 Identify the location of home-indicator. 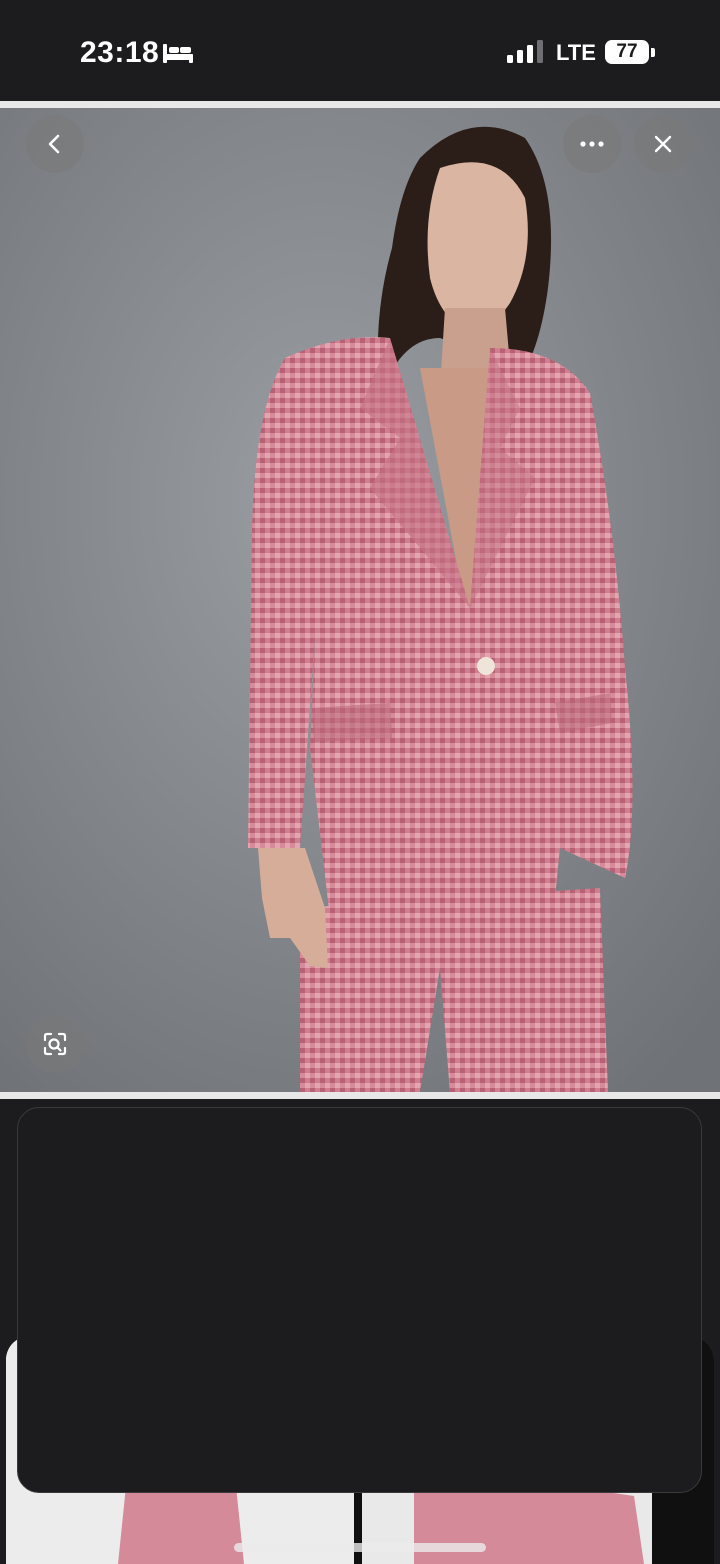
(360, 1547).